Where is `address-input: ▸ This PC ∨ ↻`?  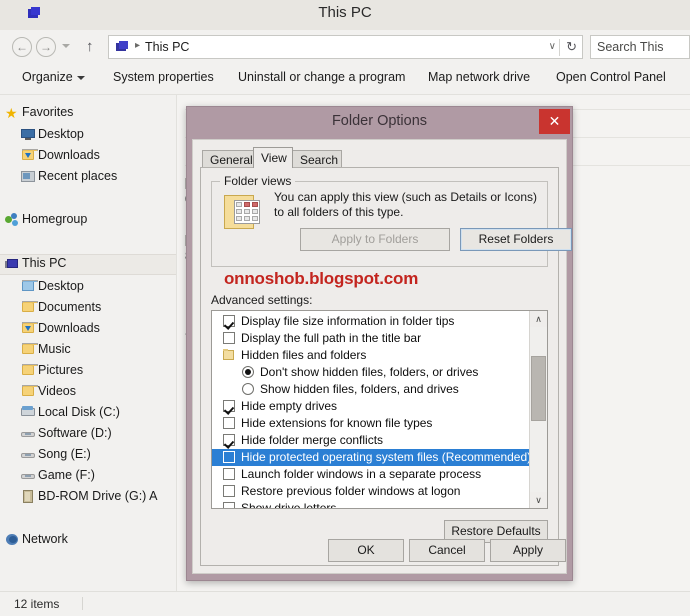 address-input: ▸ This PC ∨ ↻ is located at coordinates (345, 47).